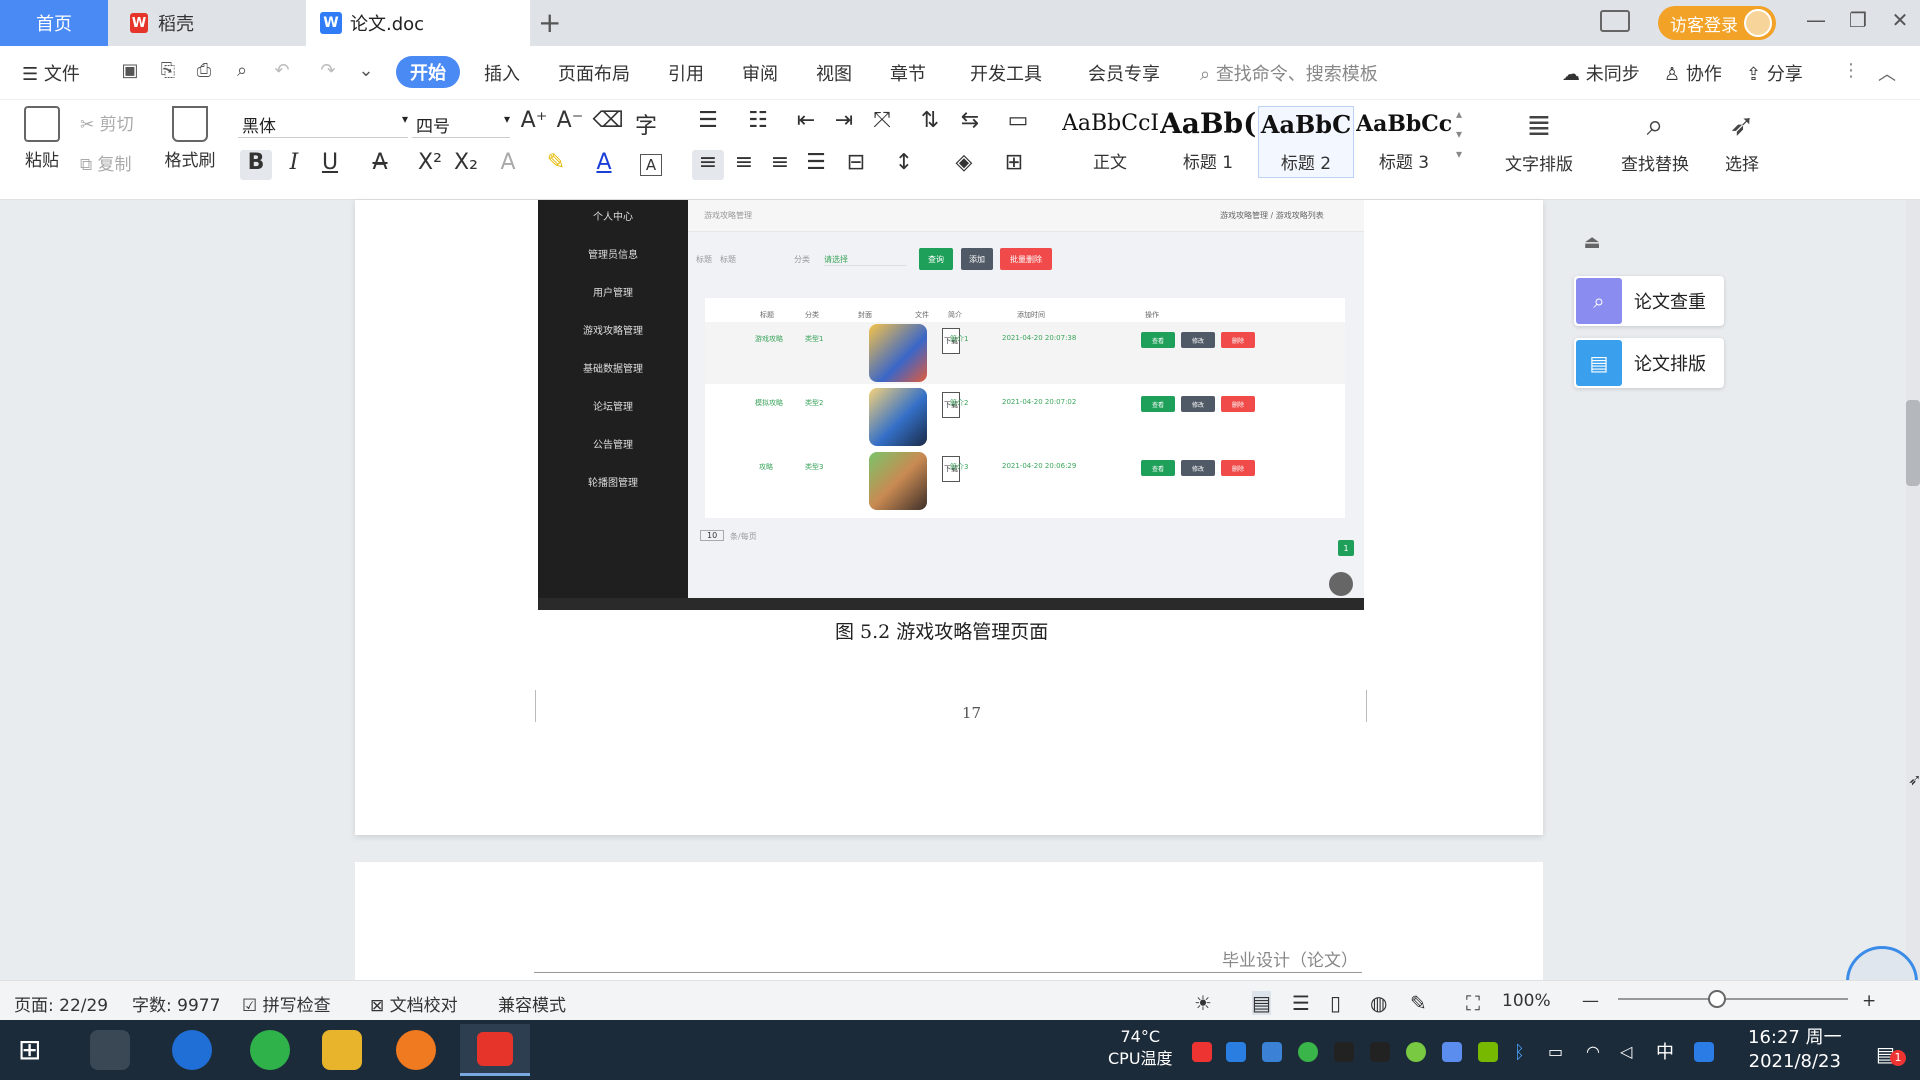  I want to click on command-search: ⌕ 查找命令、搜索模板, so click(1289, 73).